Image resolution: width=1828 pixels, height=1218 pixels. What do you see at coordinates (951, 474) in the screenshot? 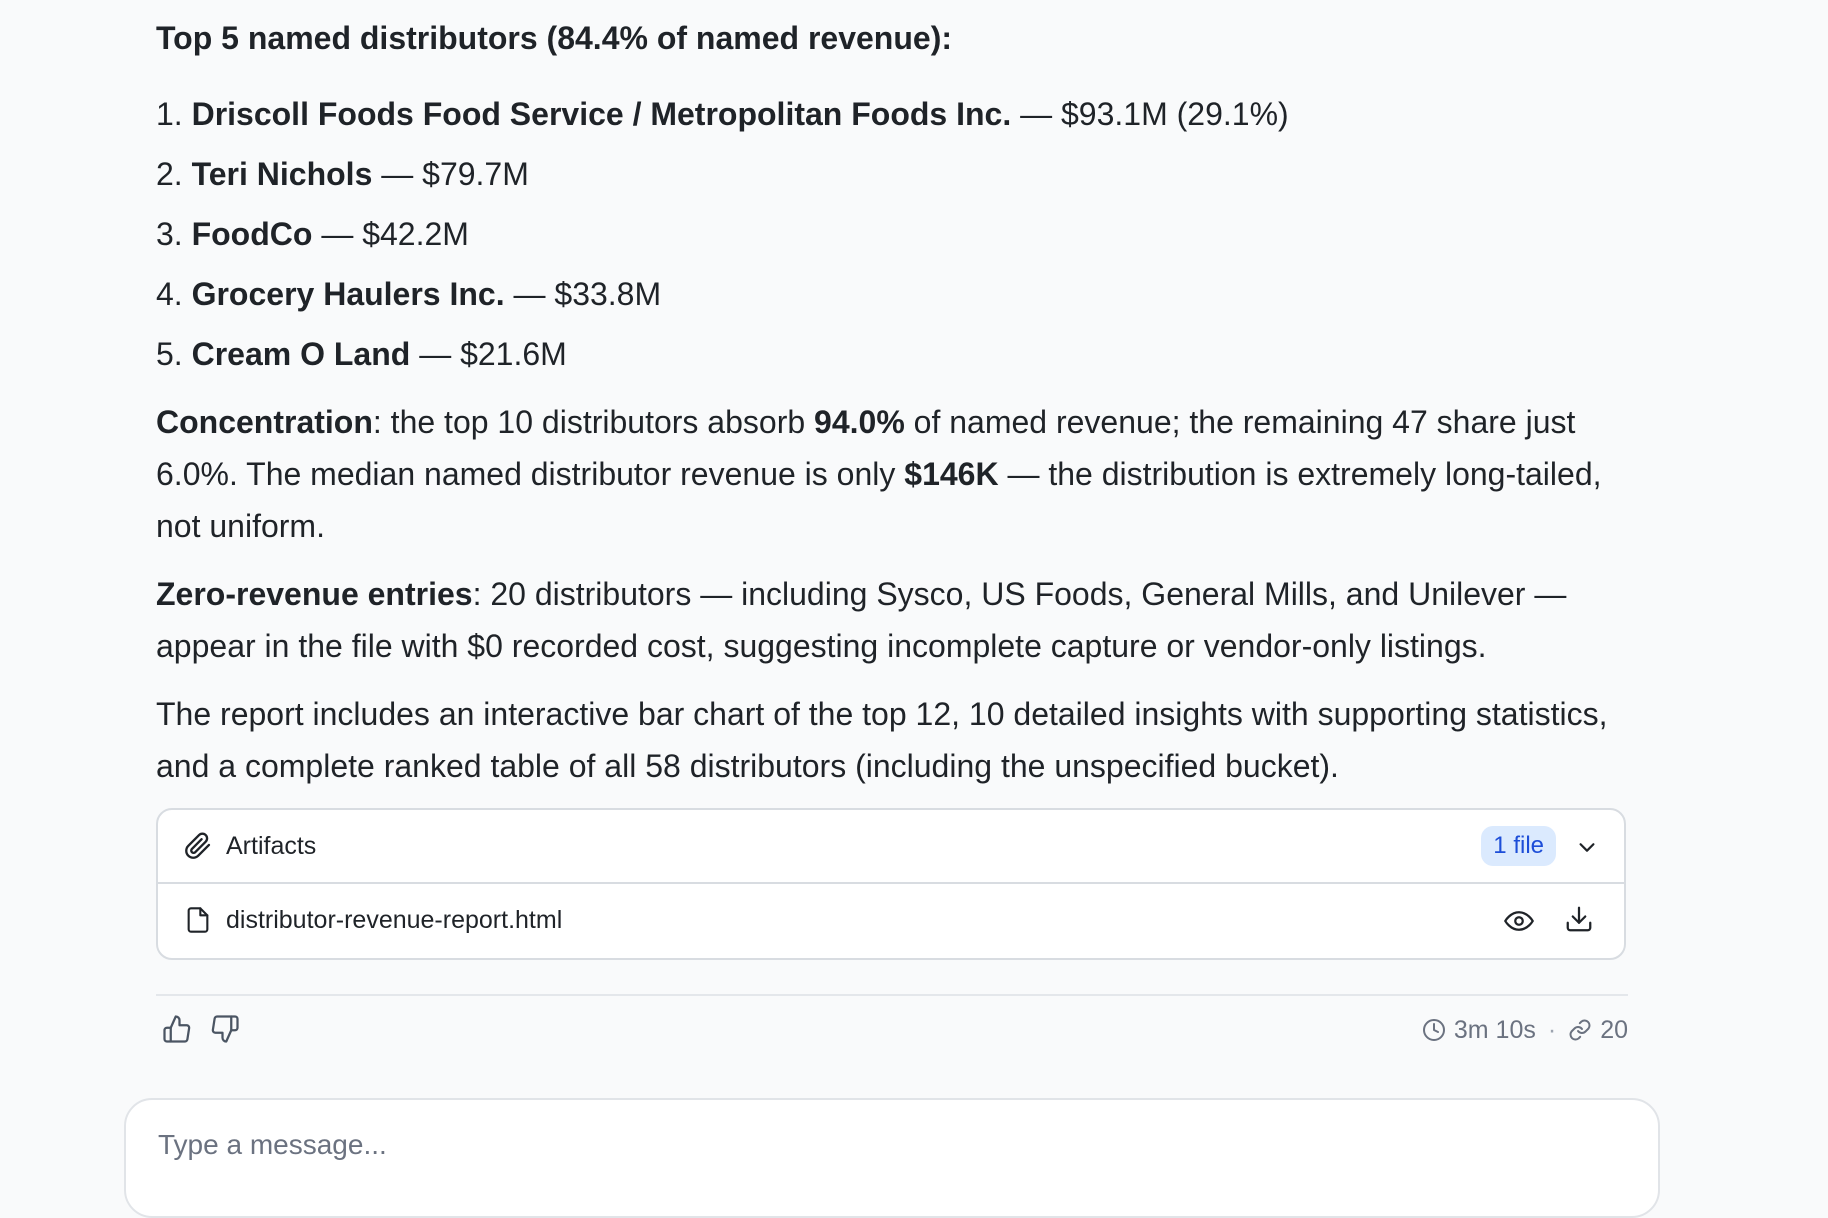
I see `median-revenue: $146K` at bounding box center [951, 474].